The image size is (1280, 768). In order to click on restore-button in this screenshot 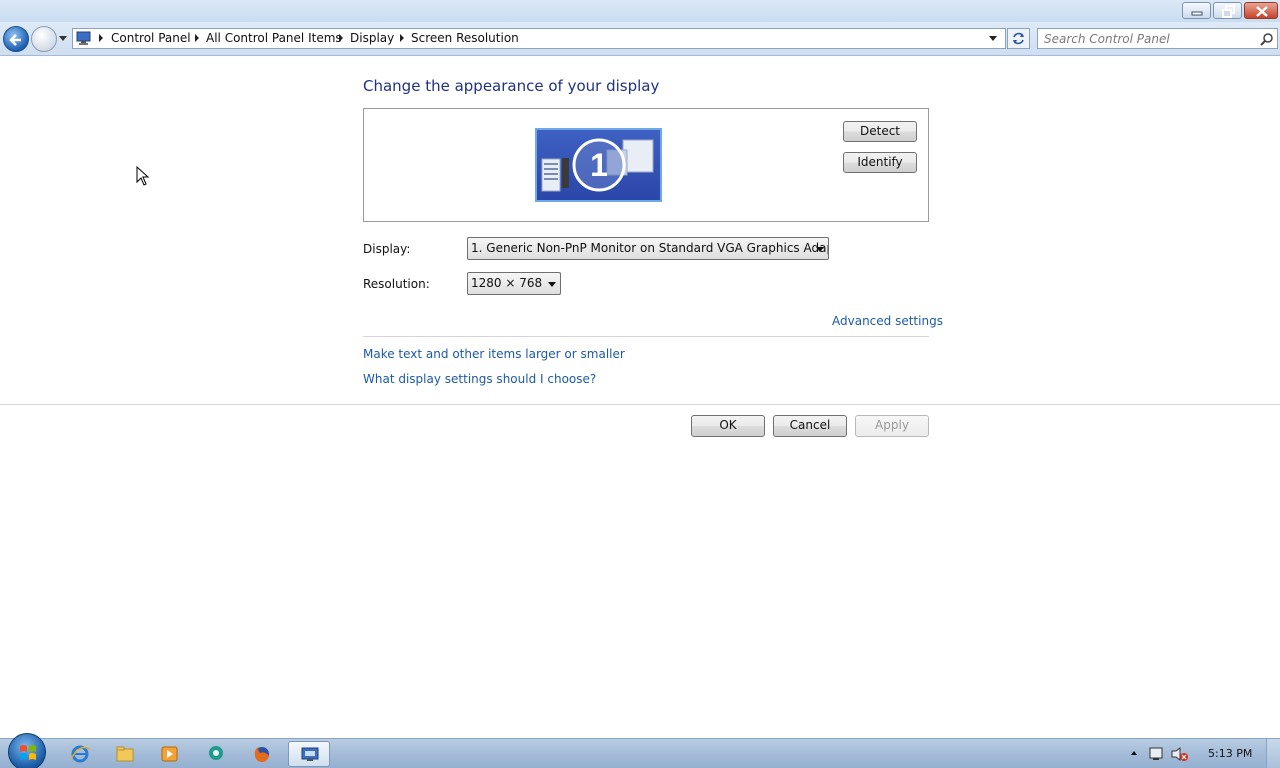, I will do `click(1227, 10)`.